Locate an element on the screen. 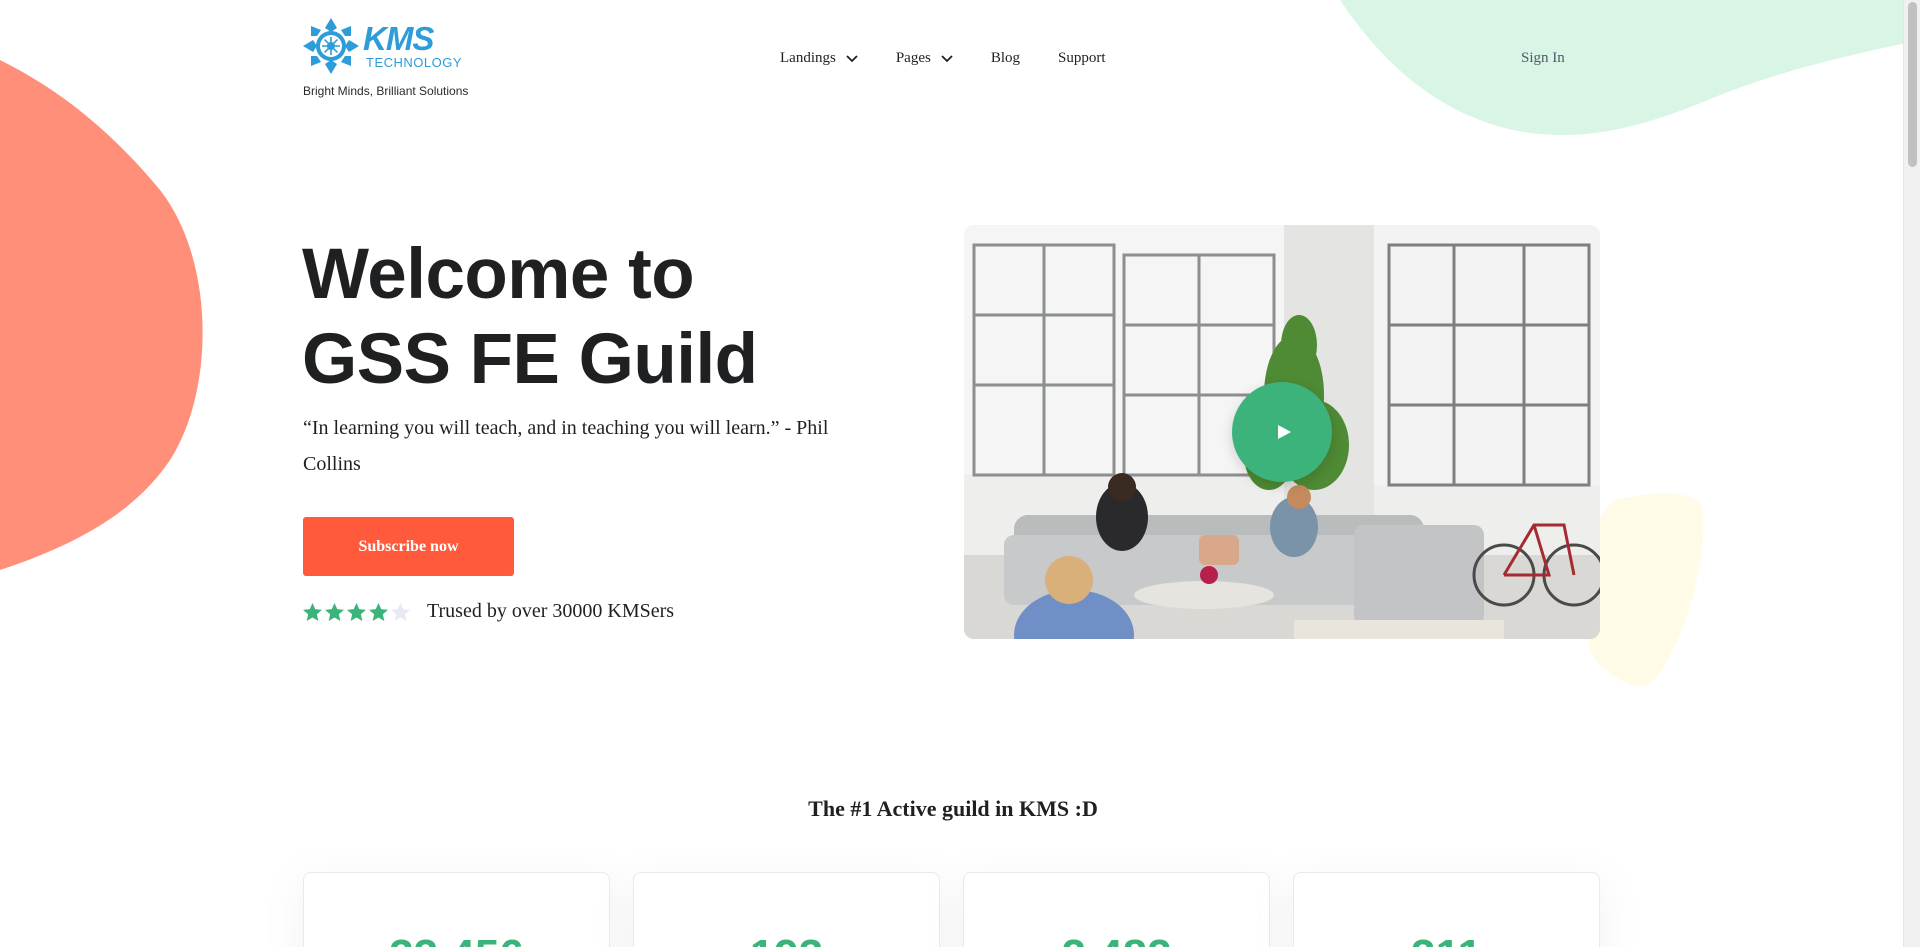 The image size is (1920, 947). nav-item-blog: Blog is located at coordinates (1005, 58).